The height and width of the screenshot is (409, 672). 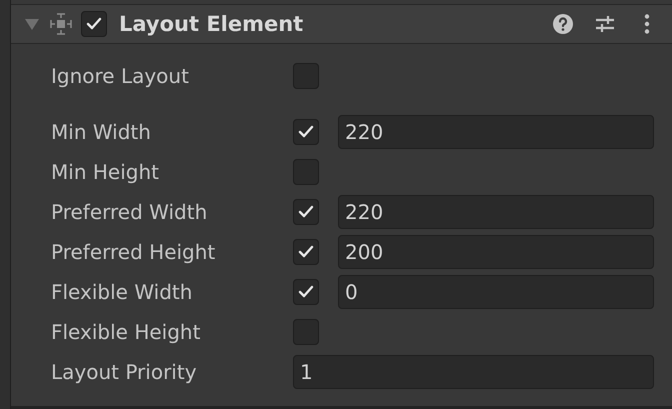 What do you see at coordinates (496, 252) in the screenshot?
I see `number-field: 200` at bounding box center [496, 252].